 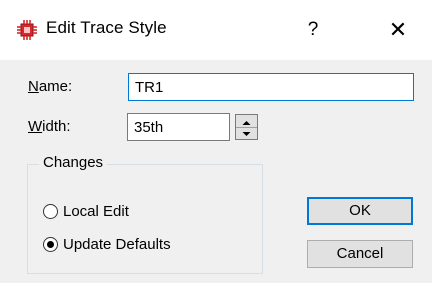 I want to click on name-input, so click(x=271, y=87).